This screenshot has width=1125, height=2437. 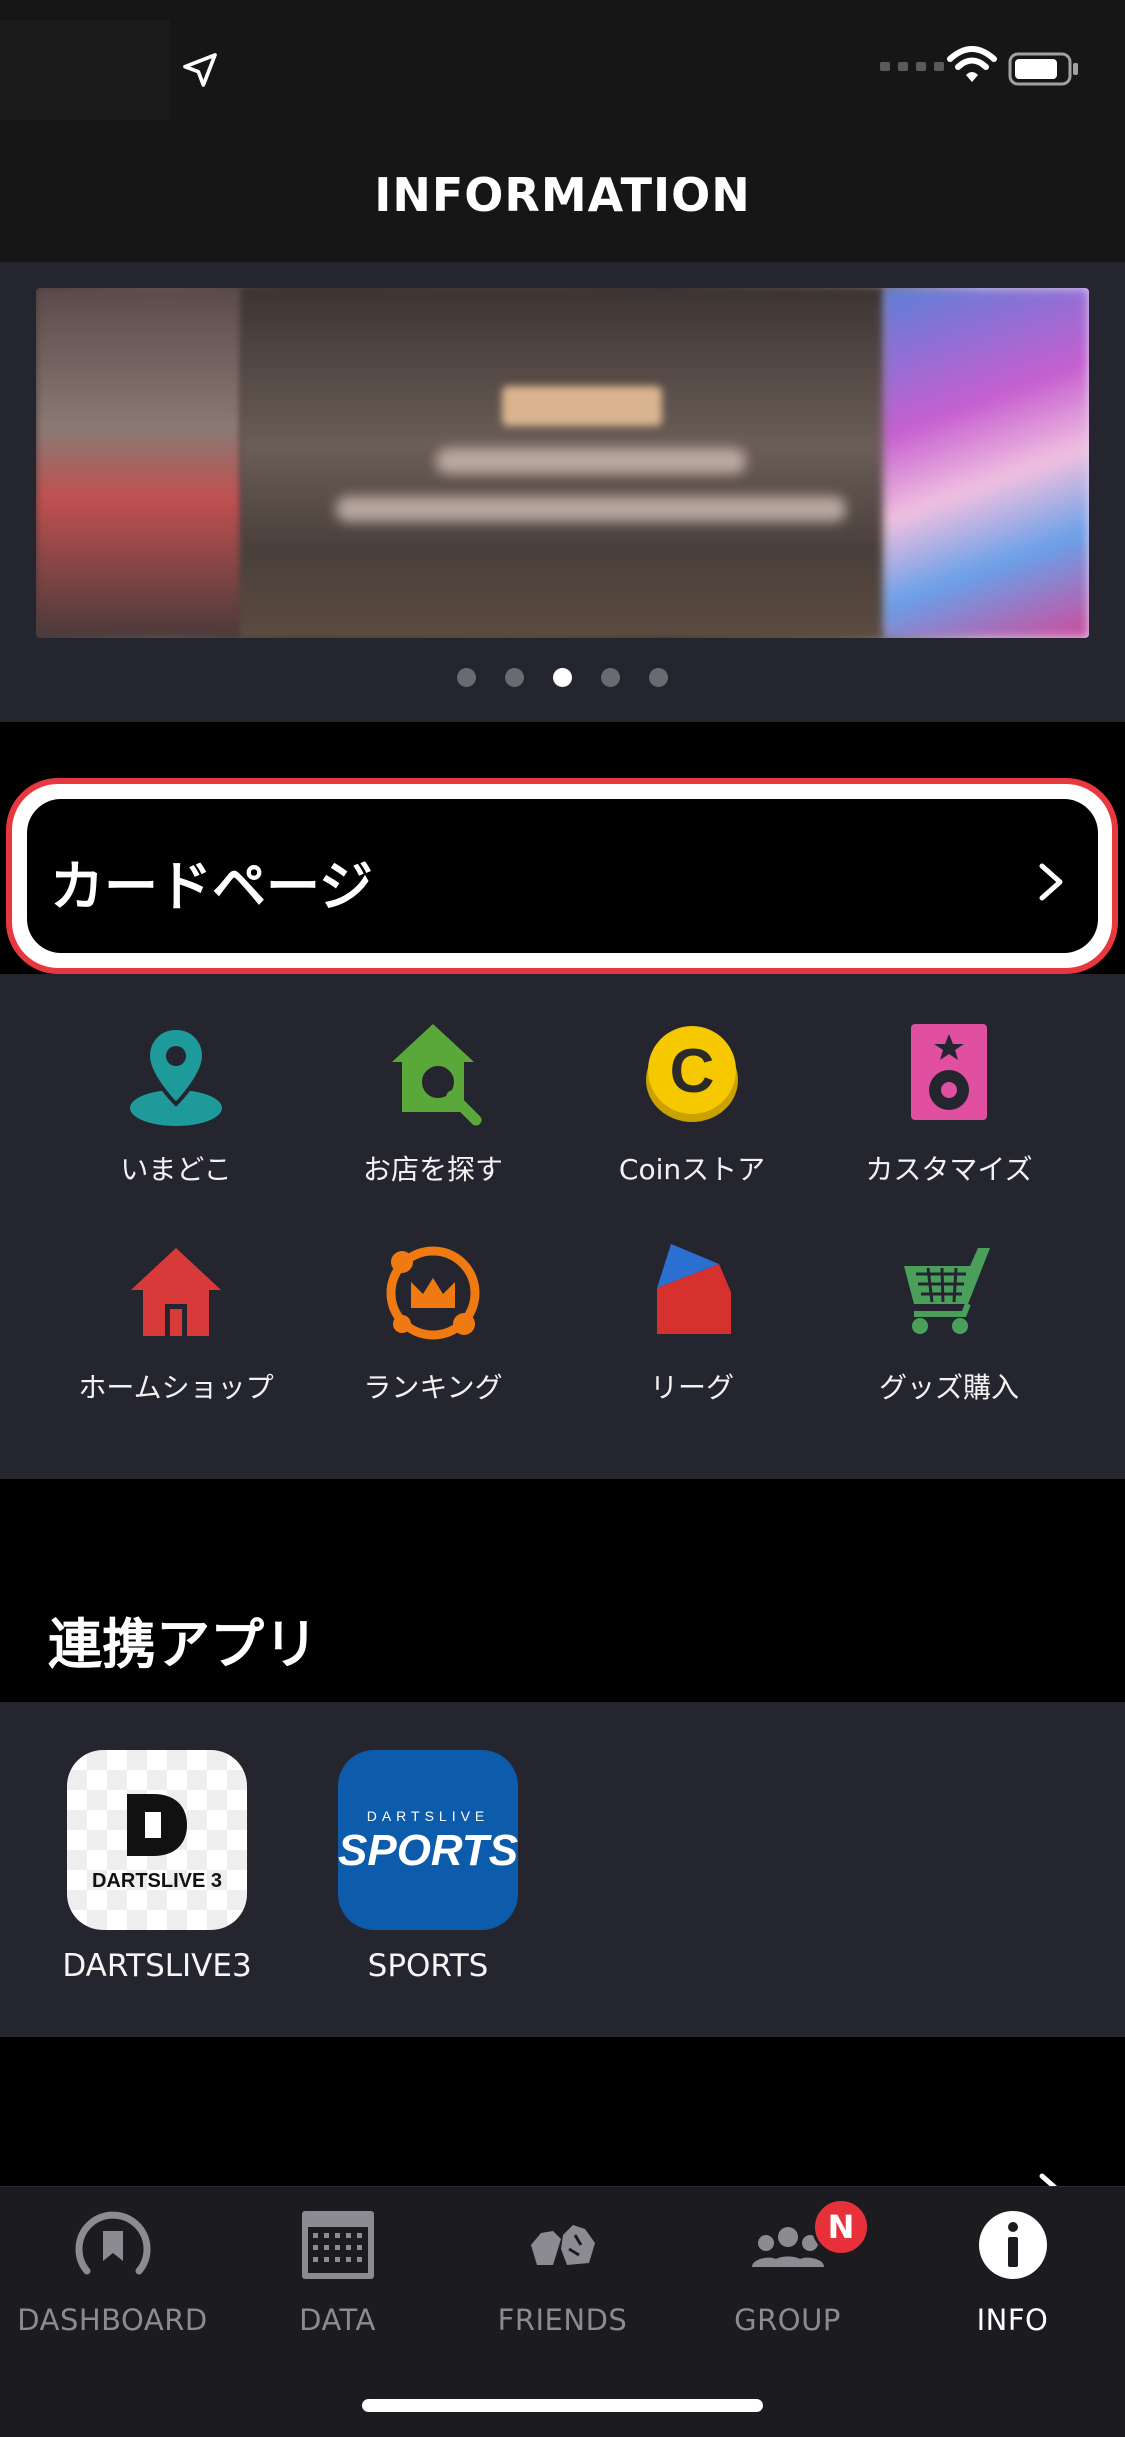 I want to click on menu-label: リーグ, so click(x=691, y=1387).